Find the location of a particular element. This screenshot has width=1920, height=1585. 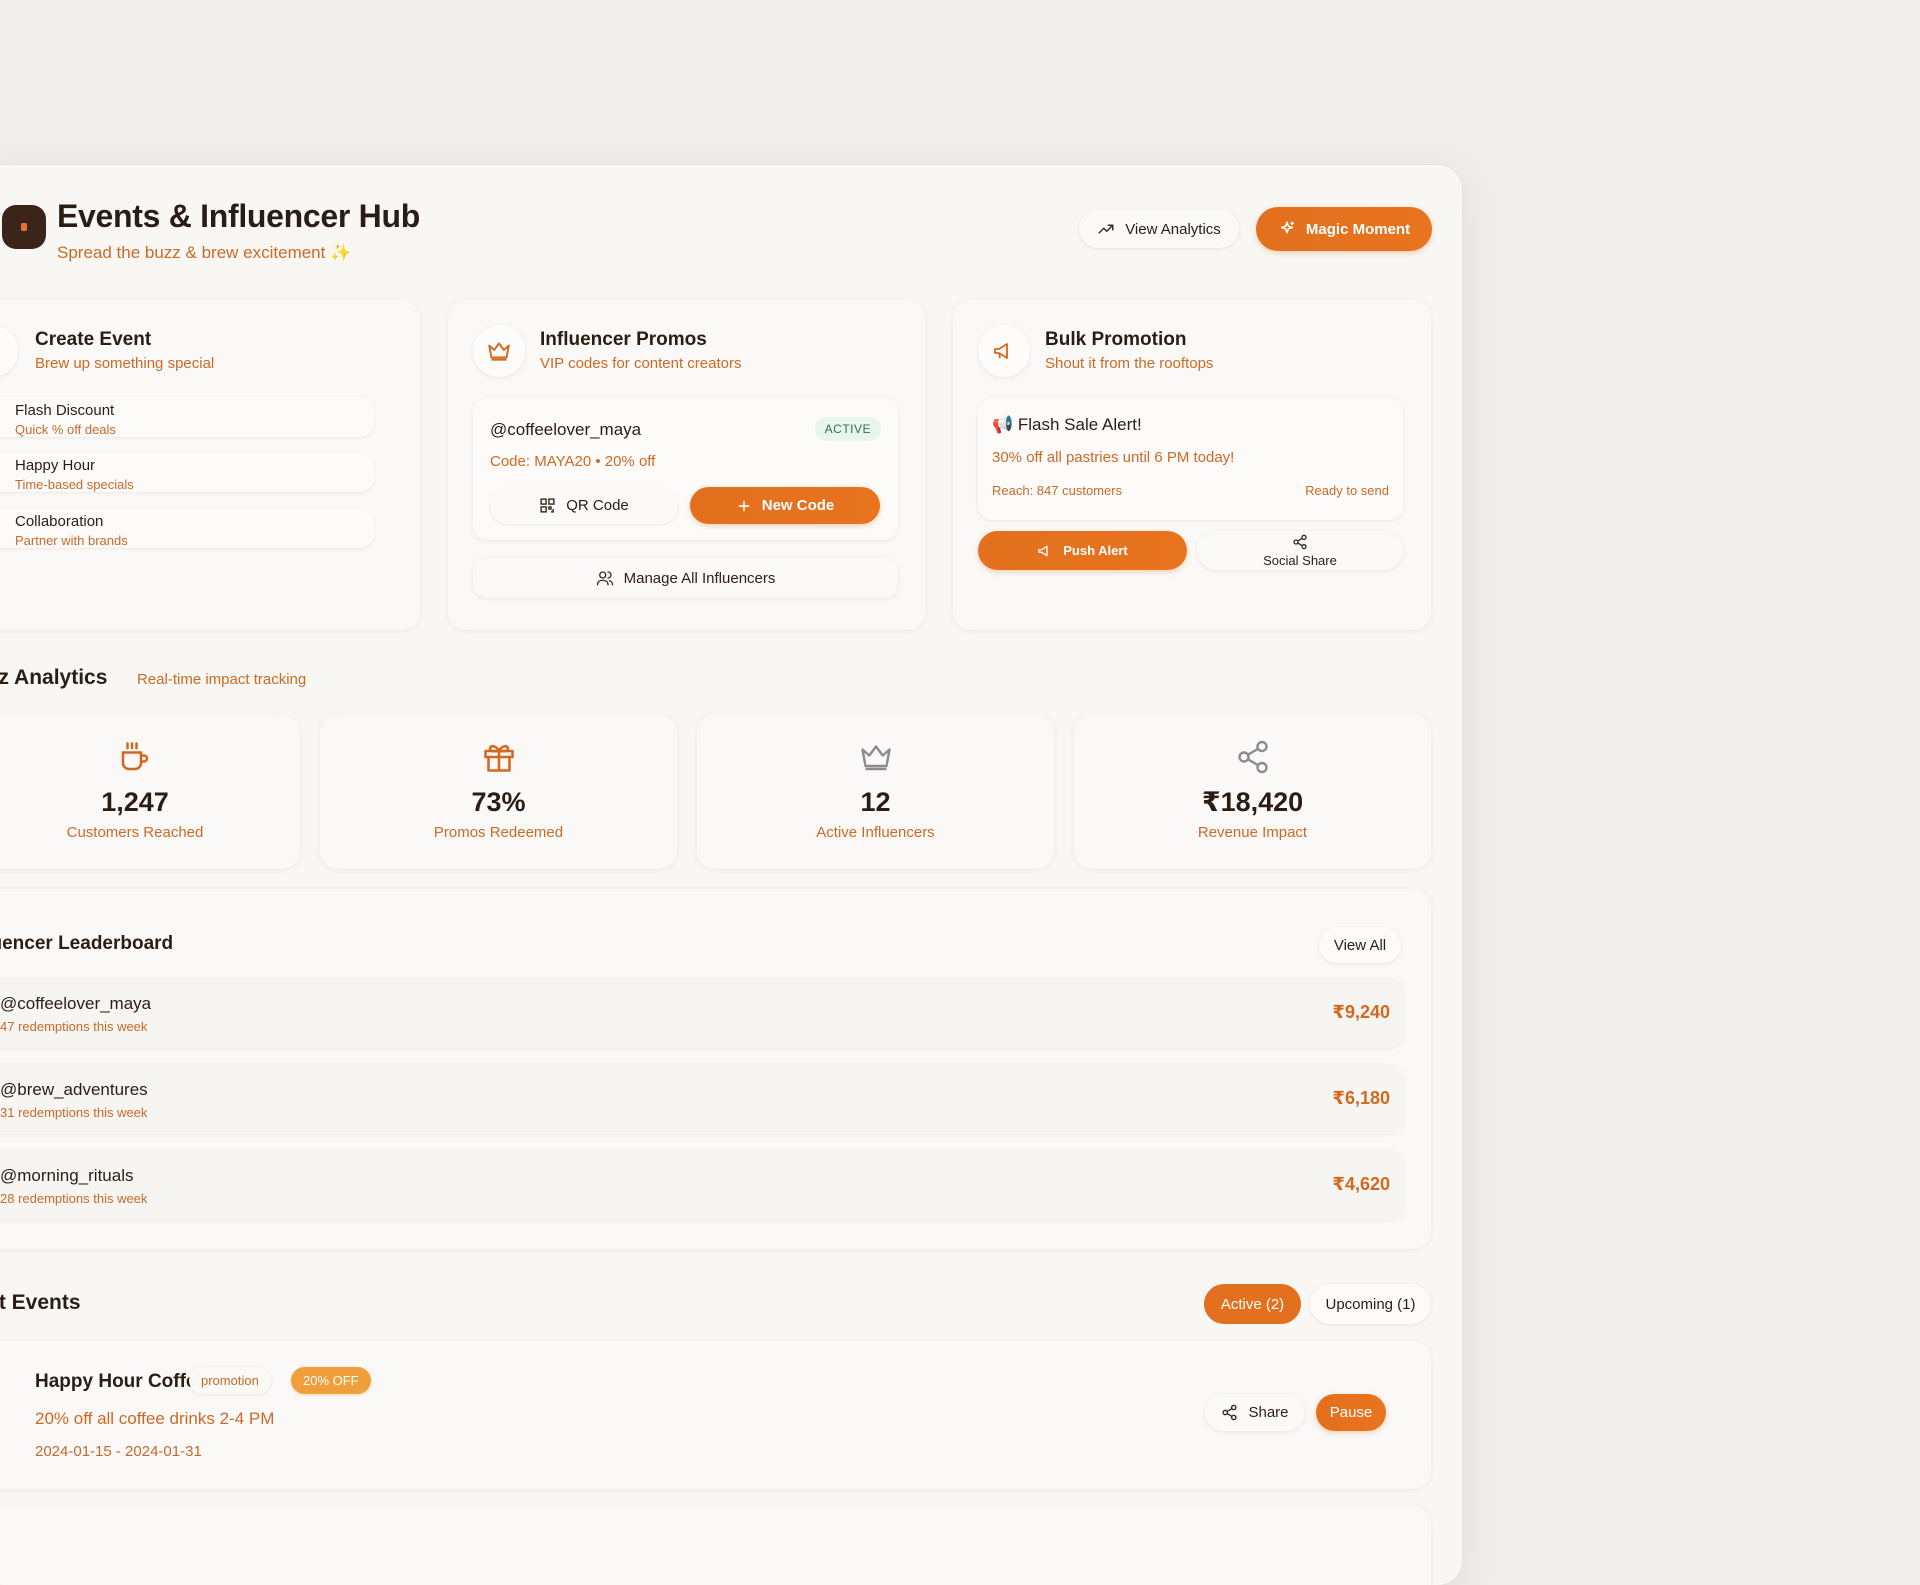

reach-text: Reach: 847 customers is located at coordinates (1057, 490).